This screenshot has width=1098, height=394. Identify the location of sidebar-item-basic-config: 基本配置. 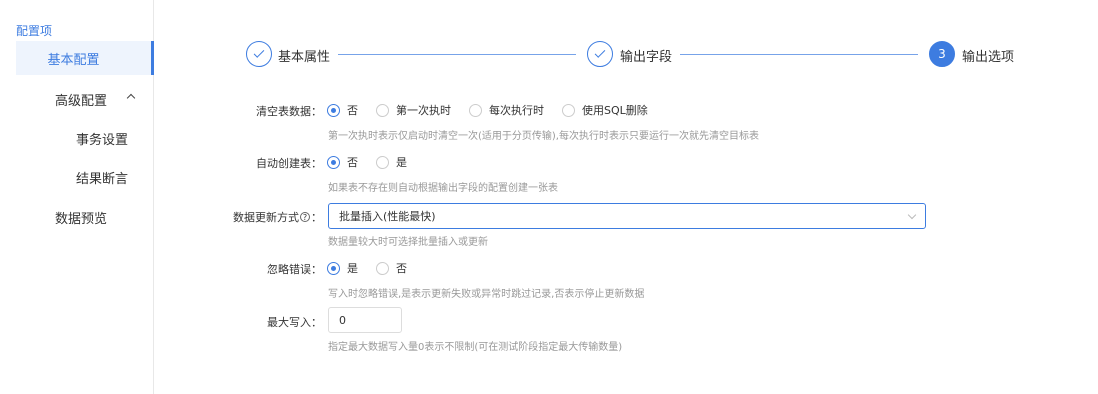
(85, 58).